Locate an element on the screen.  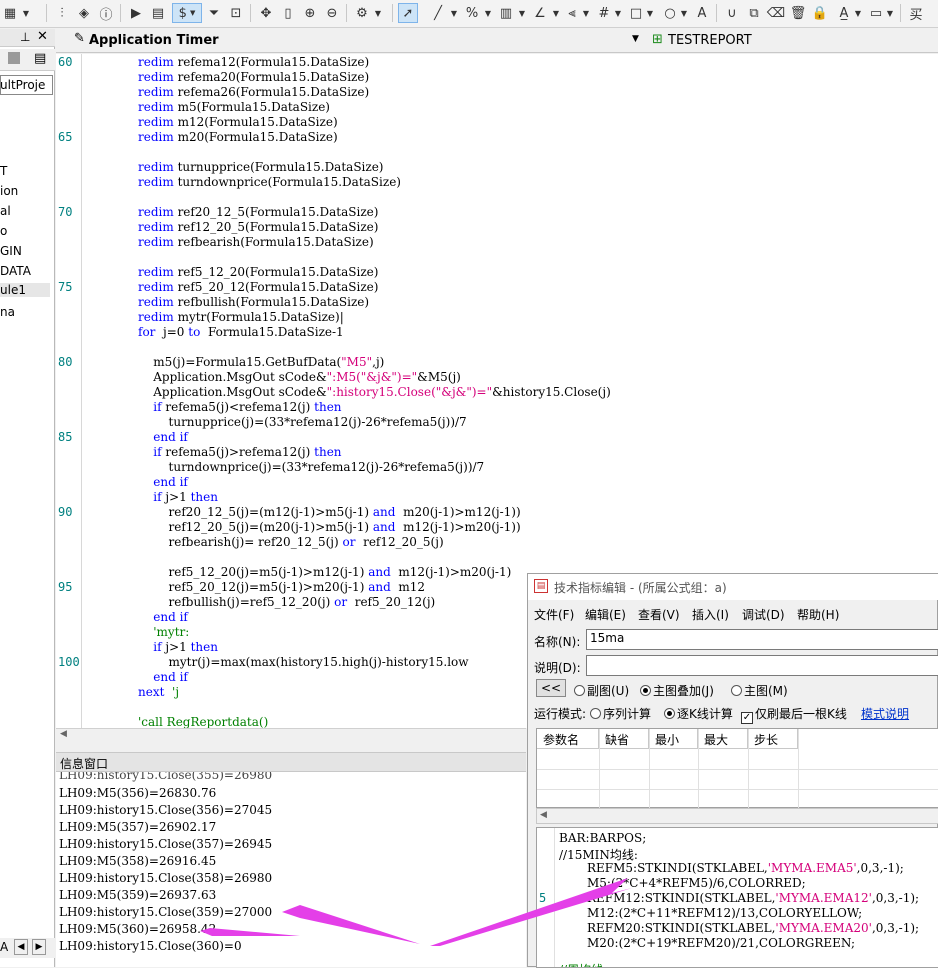
code-line: redim m20(Formula15.DataSize) is located at coordinates (238, 137).